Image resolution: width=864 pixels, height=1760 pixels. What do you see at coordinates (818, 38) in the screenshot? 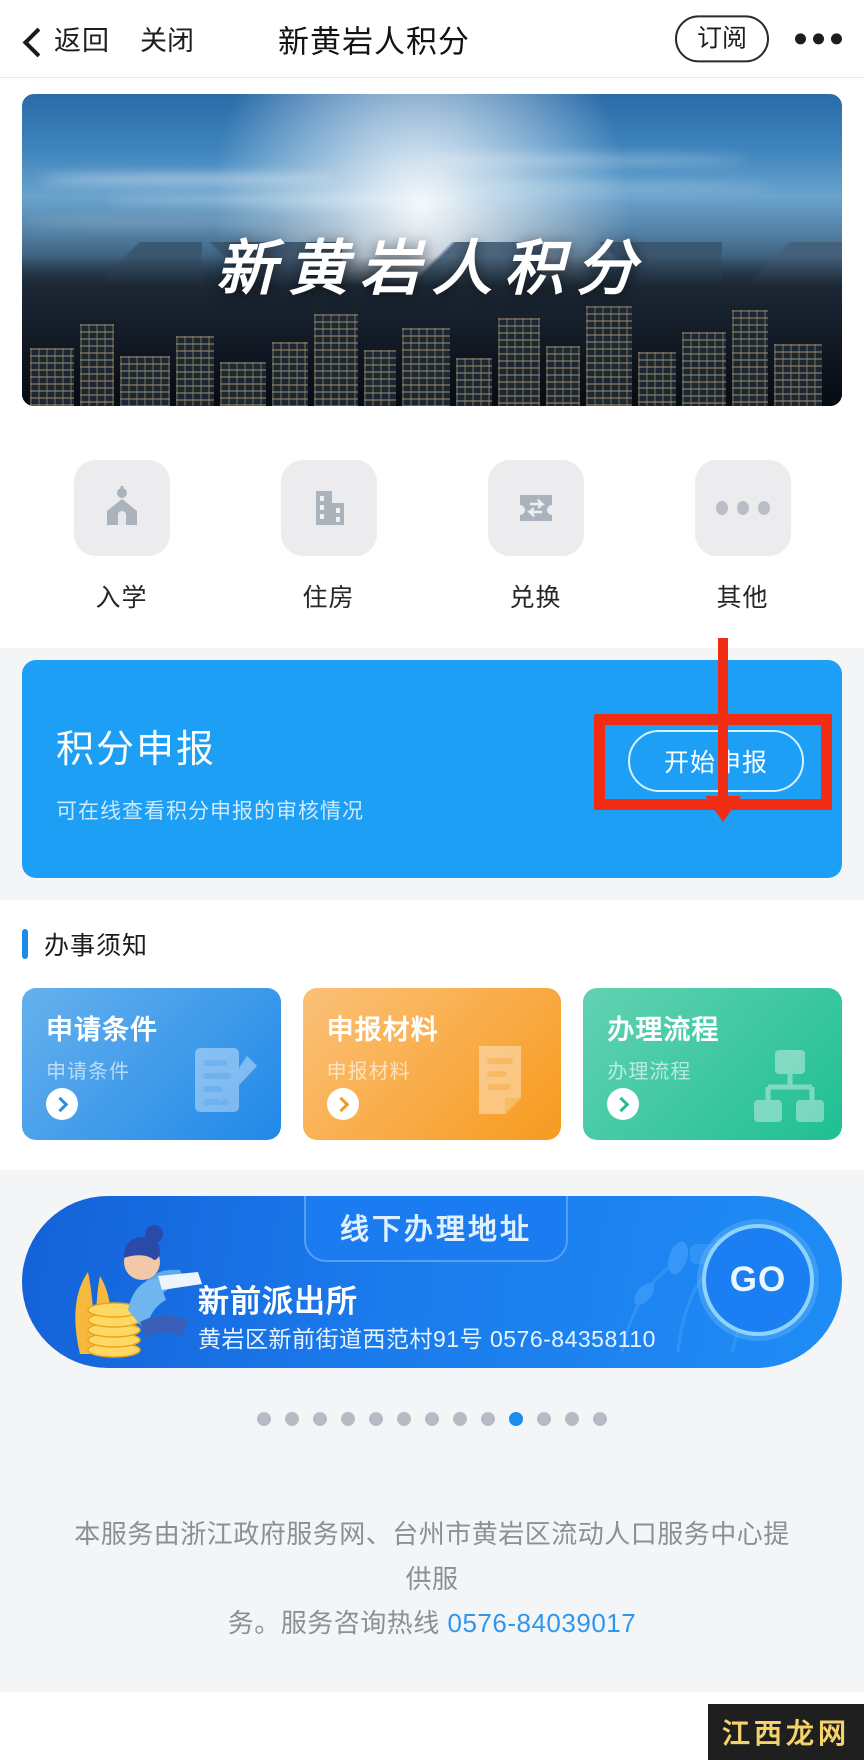
I see `more-horizontal-icon` at bounding box center [818, 38].